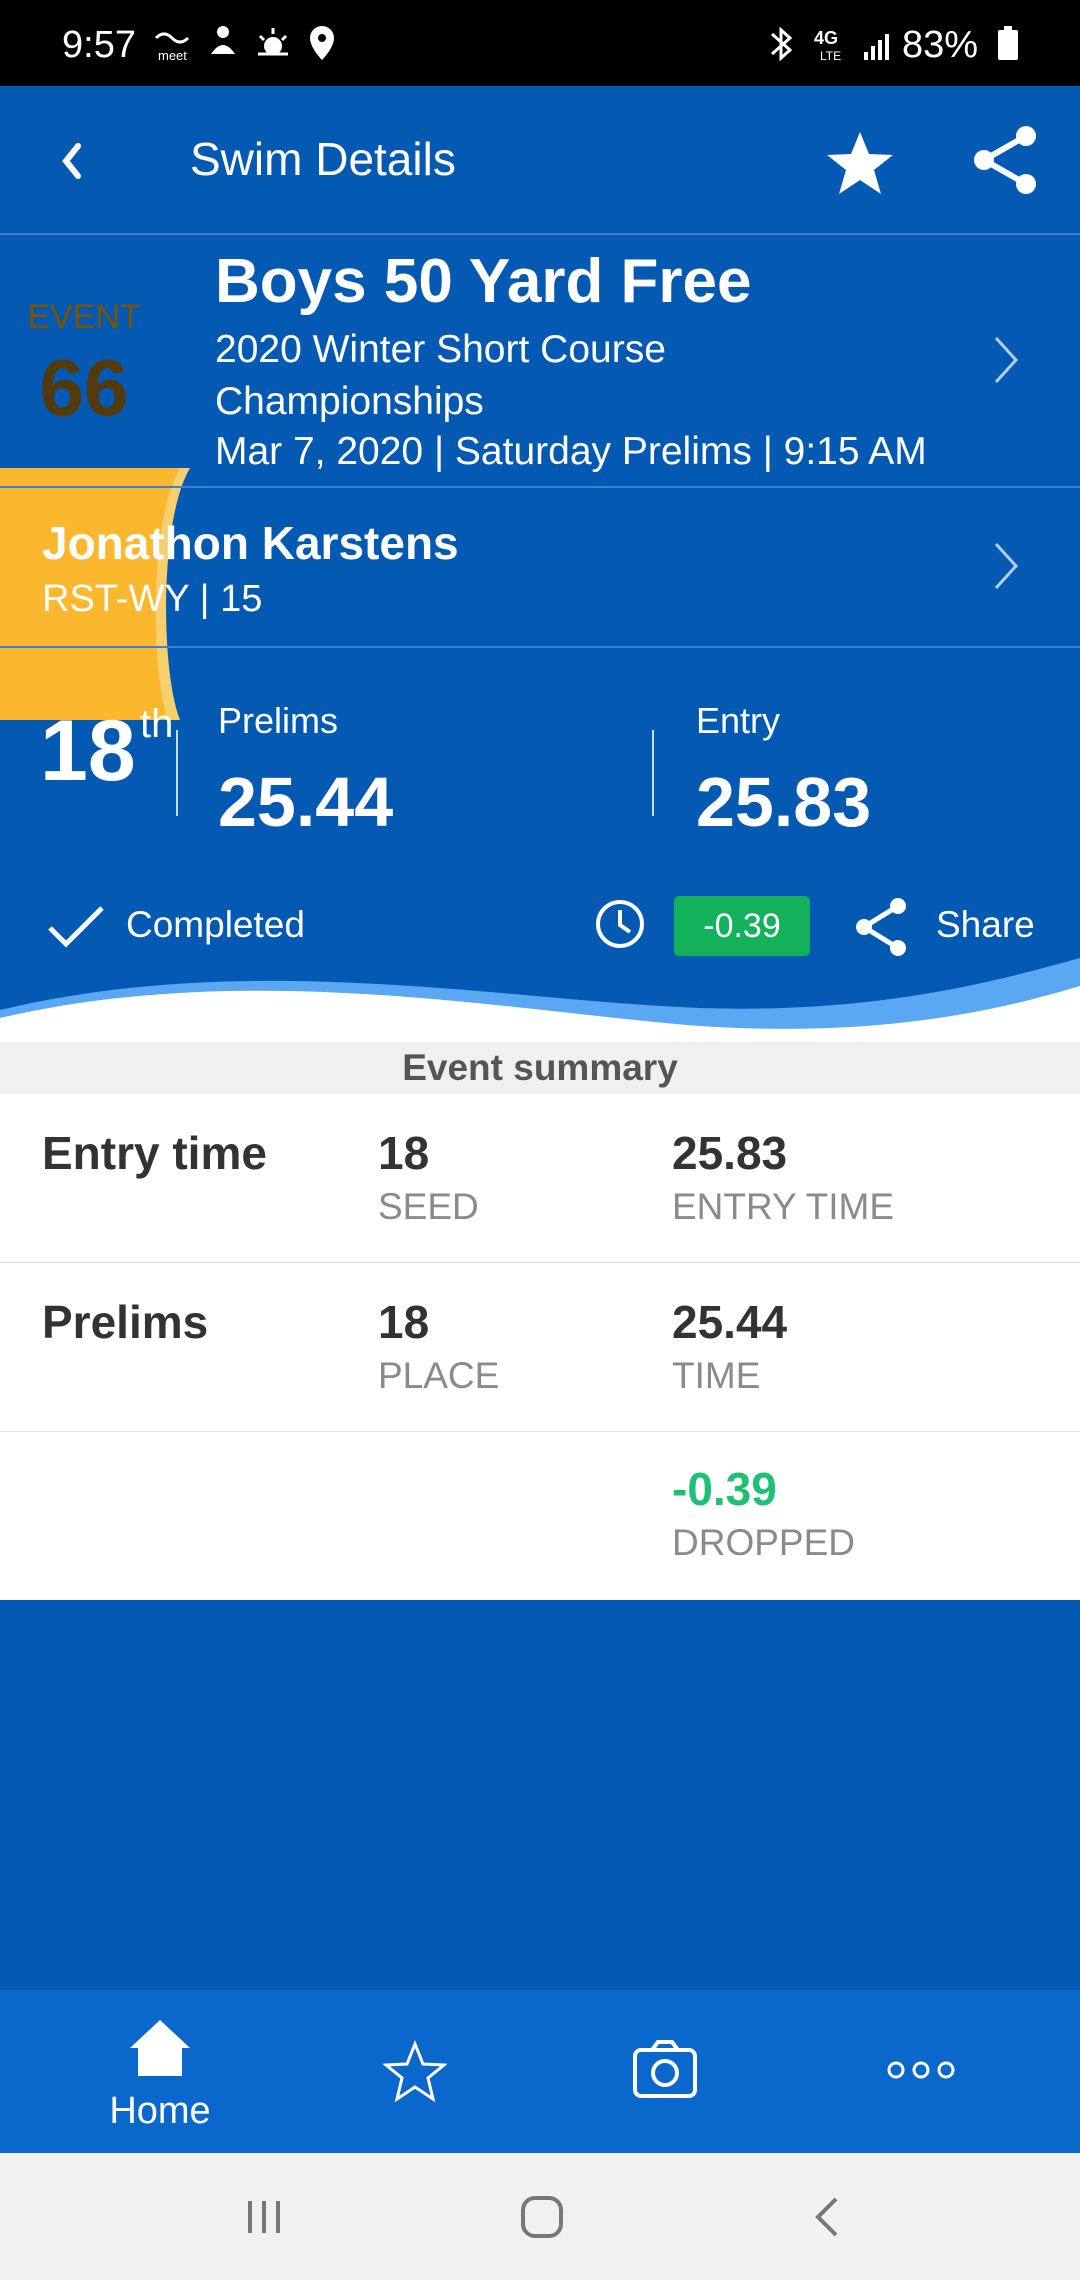 This screenshot has width=1080, height=2280. What do you see at coordinates (160, 2048) in the screenshot?
I see `home-icon` at bounding box center [160, 2048].